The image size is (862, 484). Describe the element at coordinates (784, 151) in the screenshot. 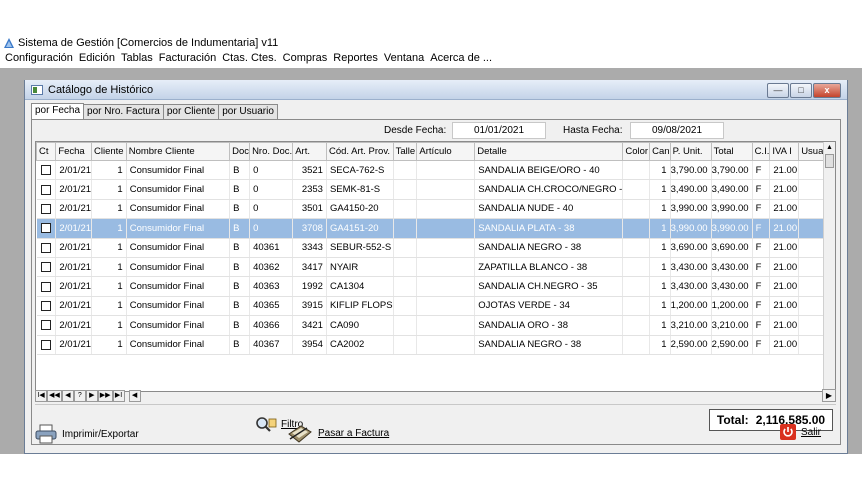

I see `column-header: IVA I` at that location.